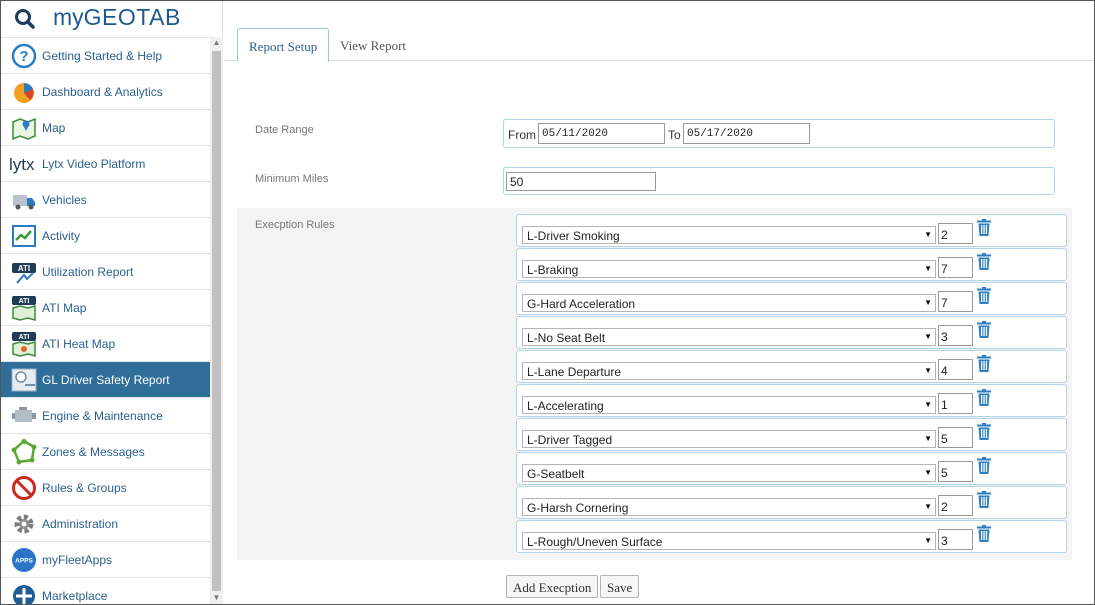  I want to click on exception-rule-select: L-Rough/Uneven Surface ▼, so click(729, 541).